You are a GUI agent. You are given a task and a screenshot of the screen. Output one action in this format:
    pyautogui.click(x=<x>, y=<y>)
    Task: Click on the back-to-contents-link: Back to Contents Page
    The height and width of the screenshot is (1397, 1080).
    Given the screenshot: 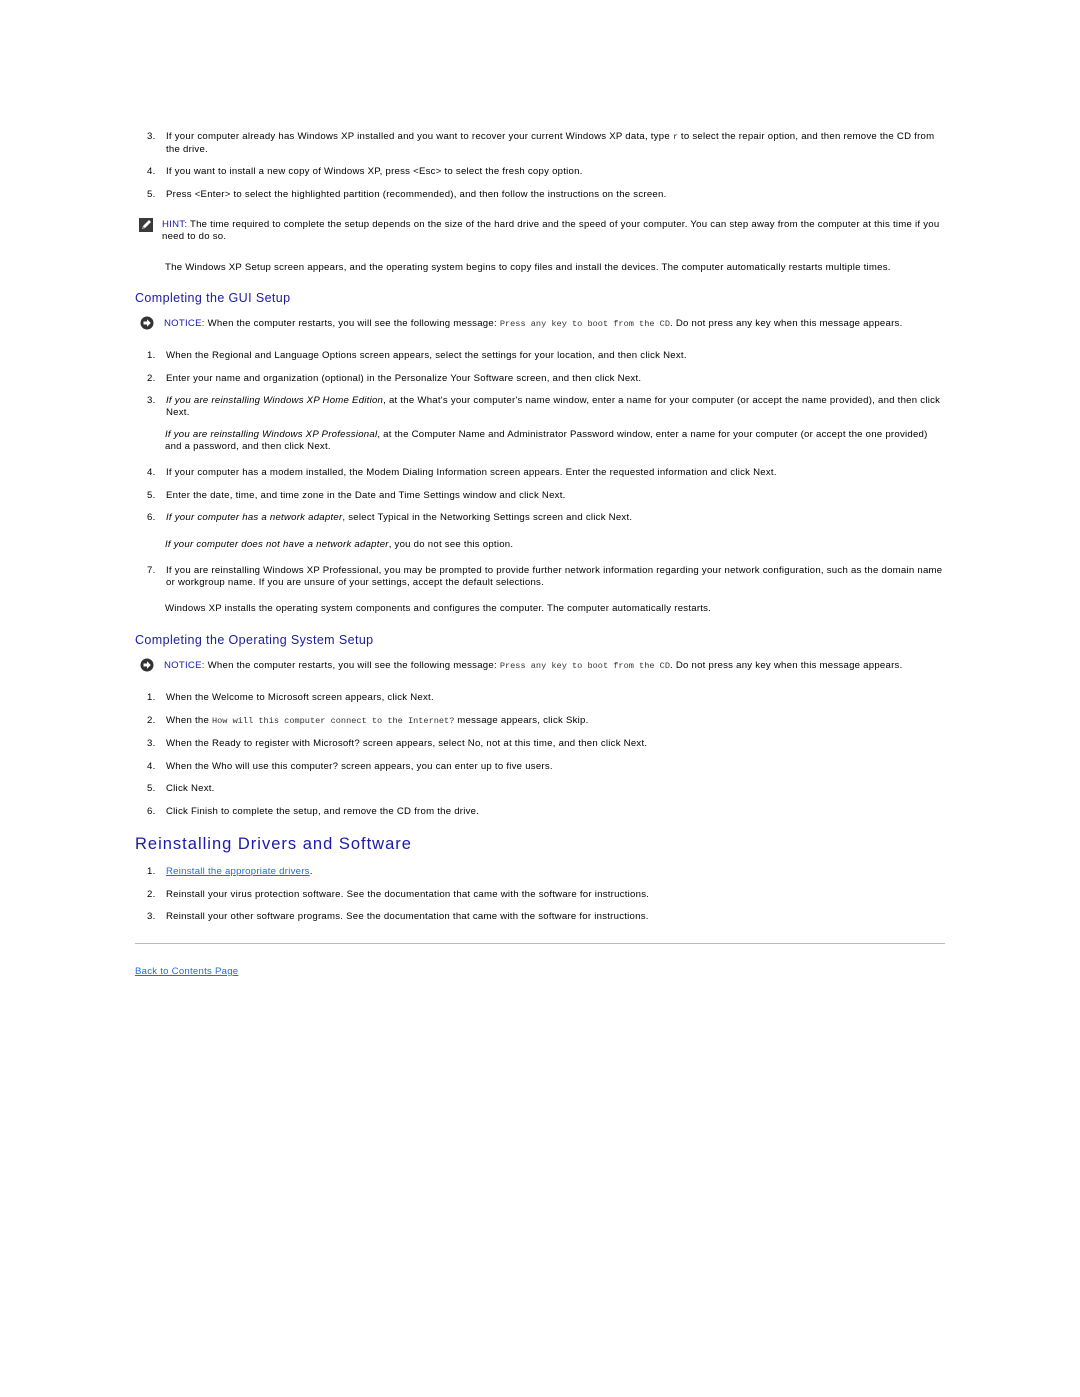 What is the action you would take?
    pyautogui.click(x=186, y=971)
    